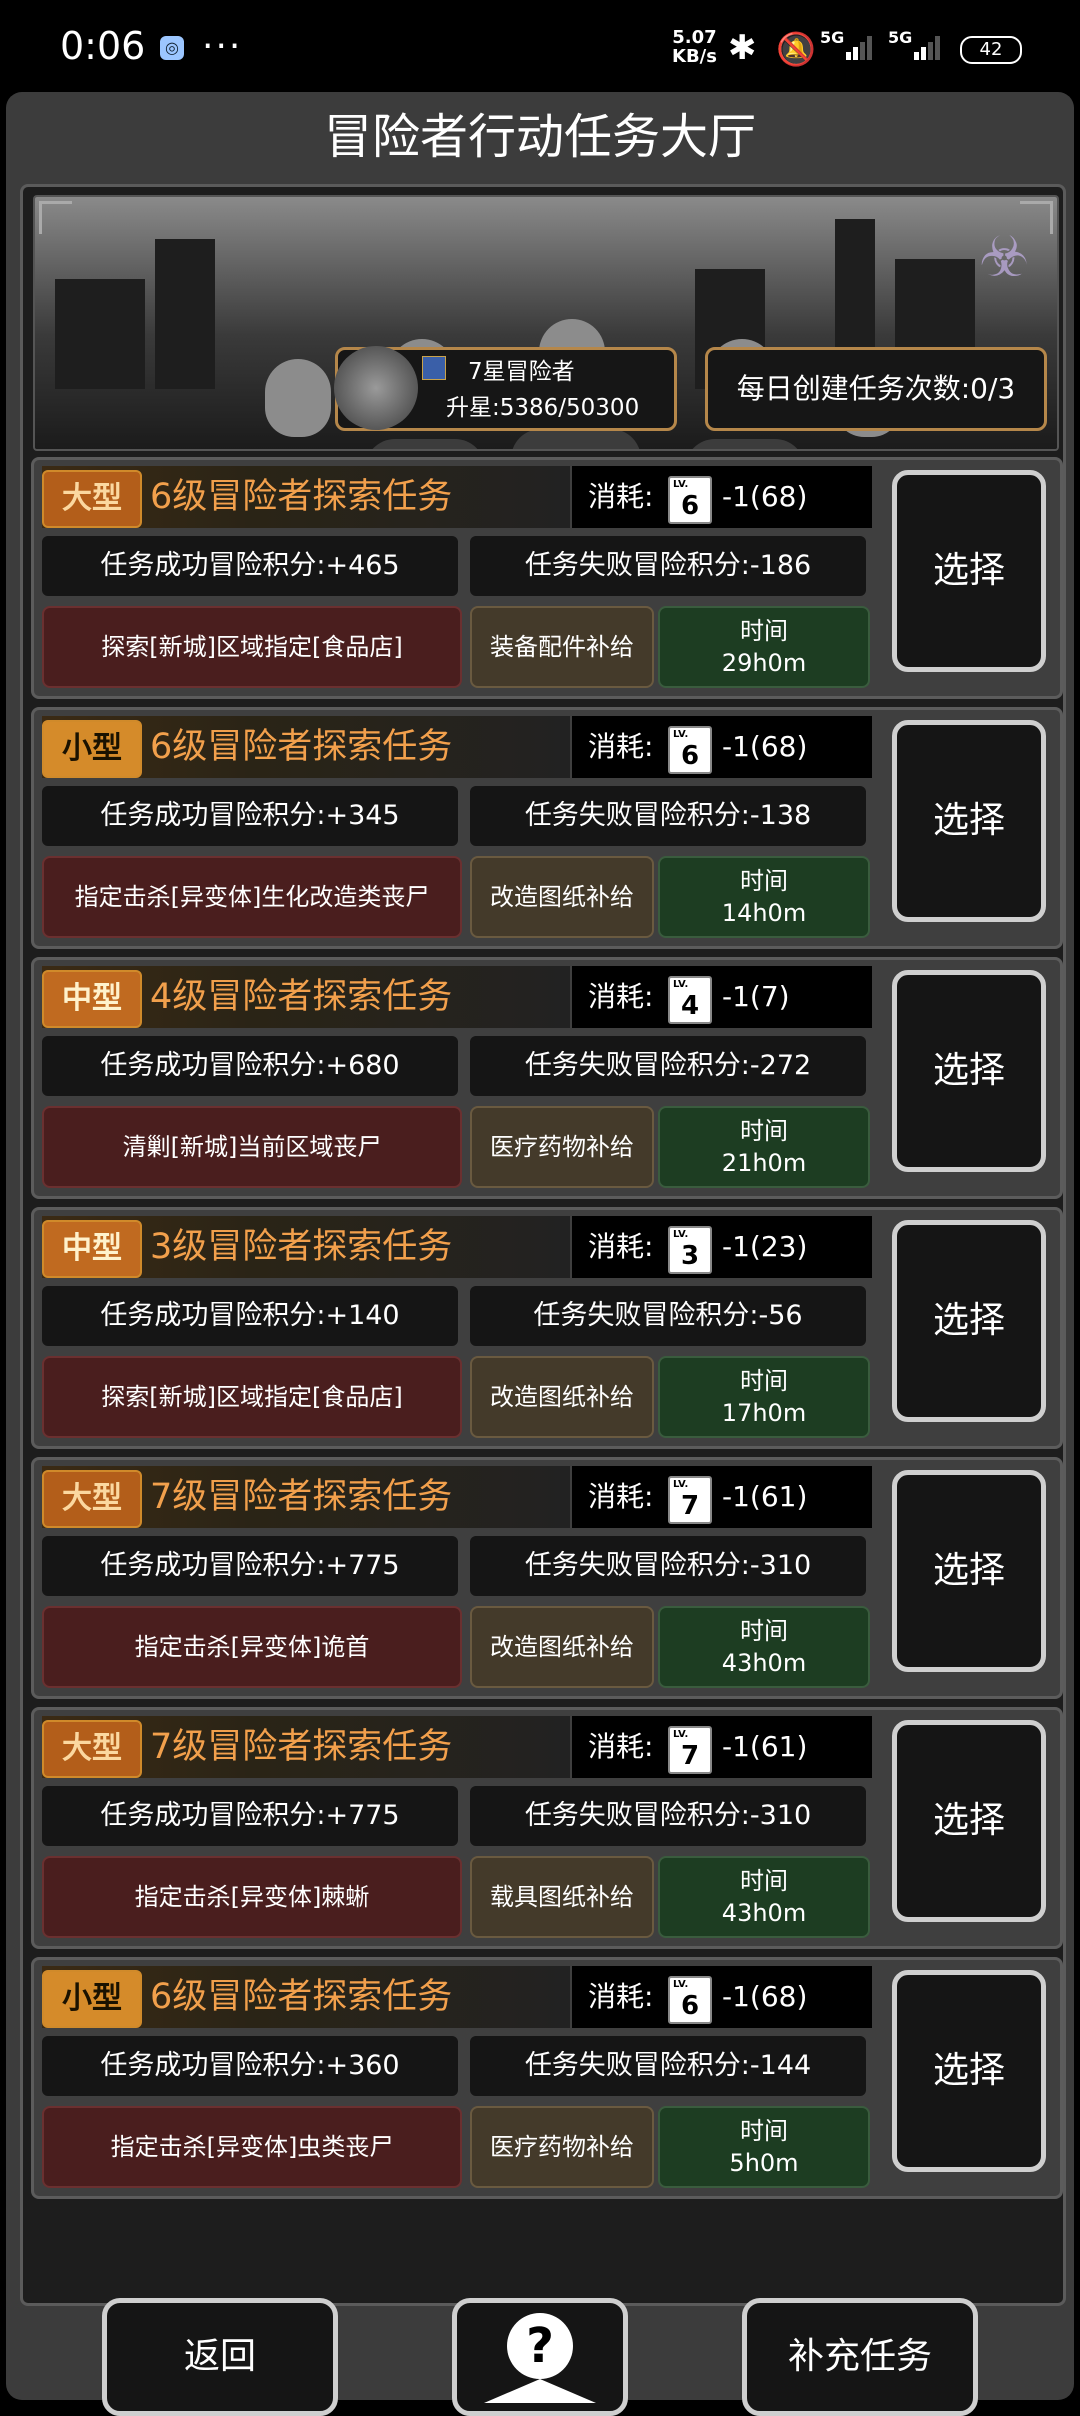 The height and width of the screenshot is (2416, 1080). I want to click on fail-points: 任务失败冒险积分:-56, so click(668, 1316).